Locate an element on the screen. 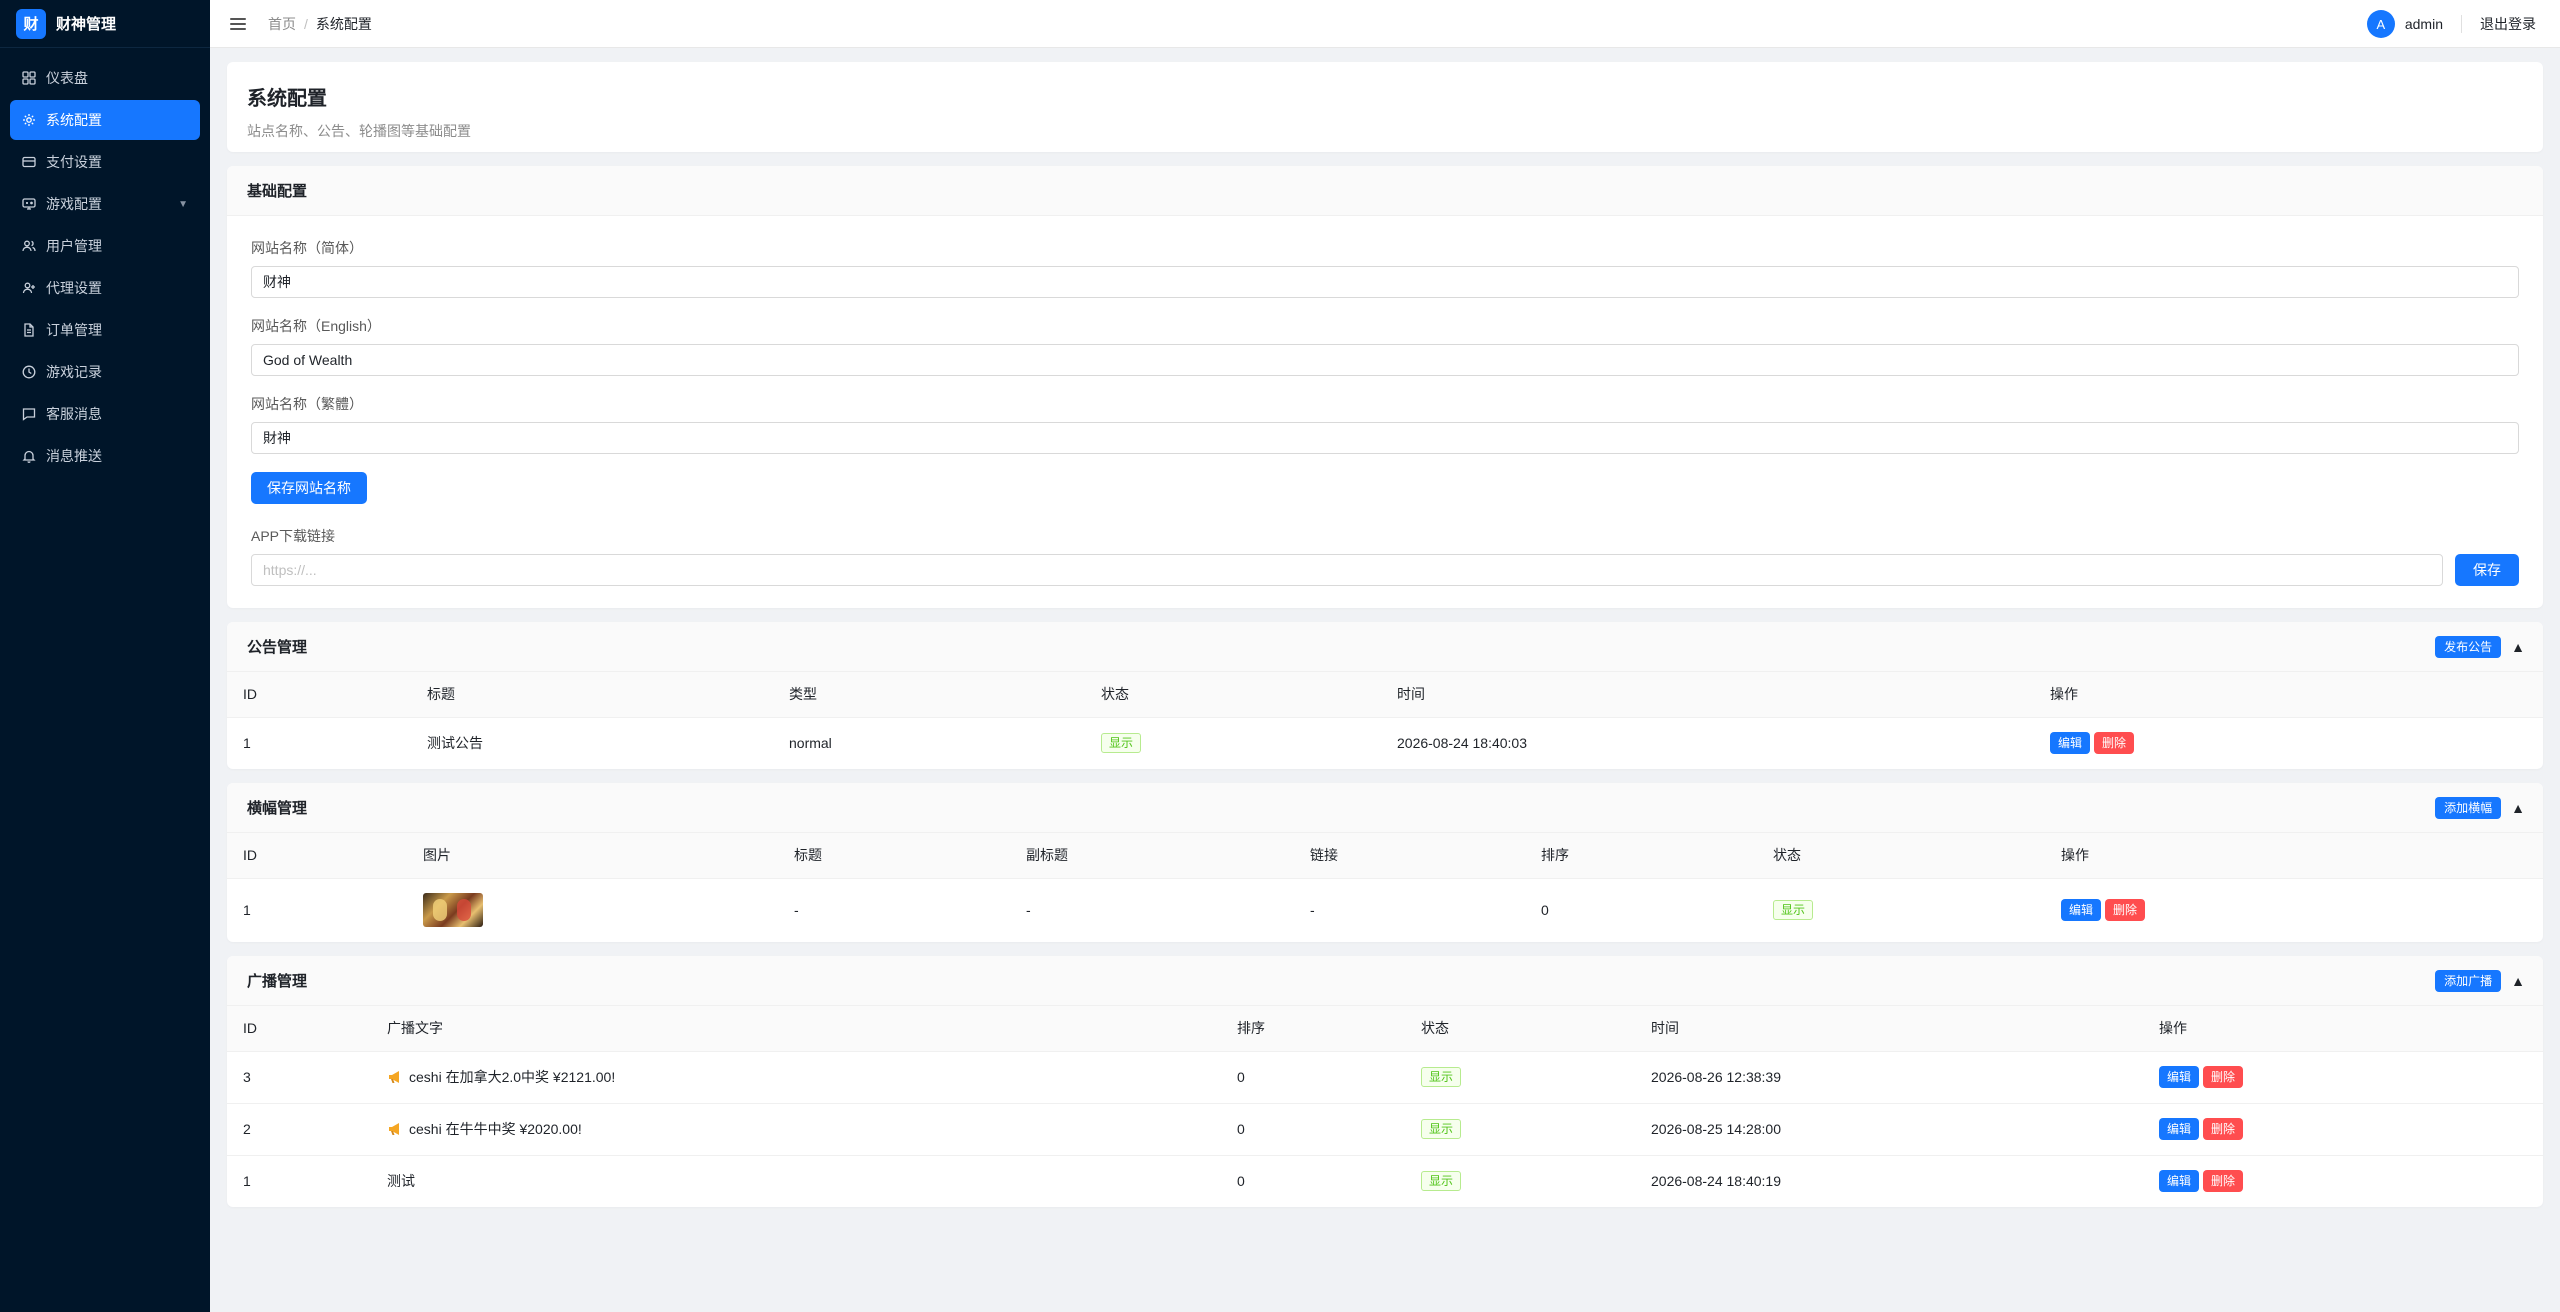 This screenshot has width=2560, height=1312. username: admin is located at coordinates (2424, 24).